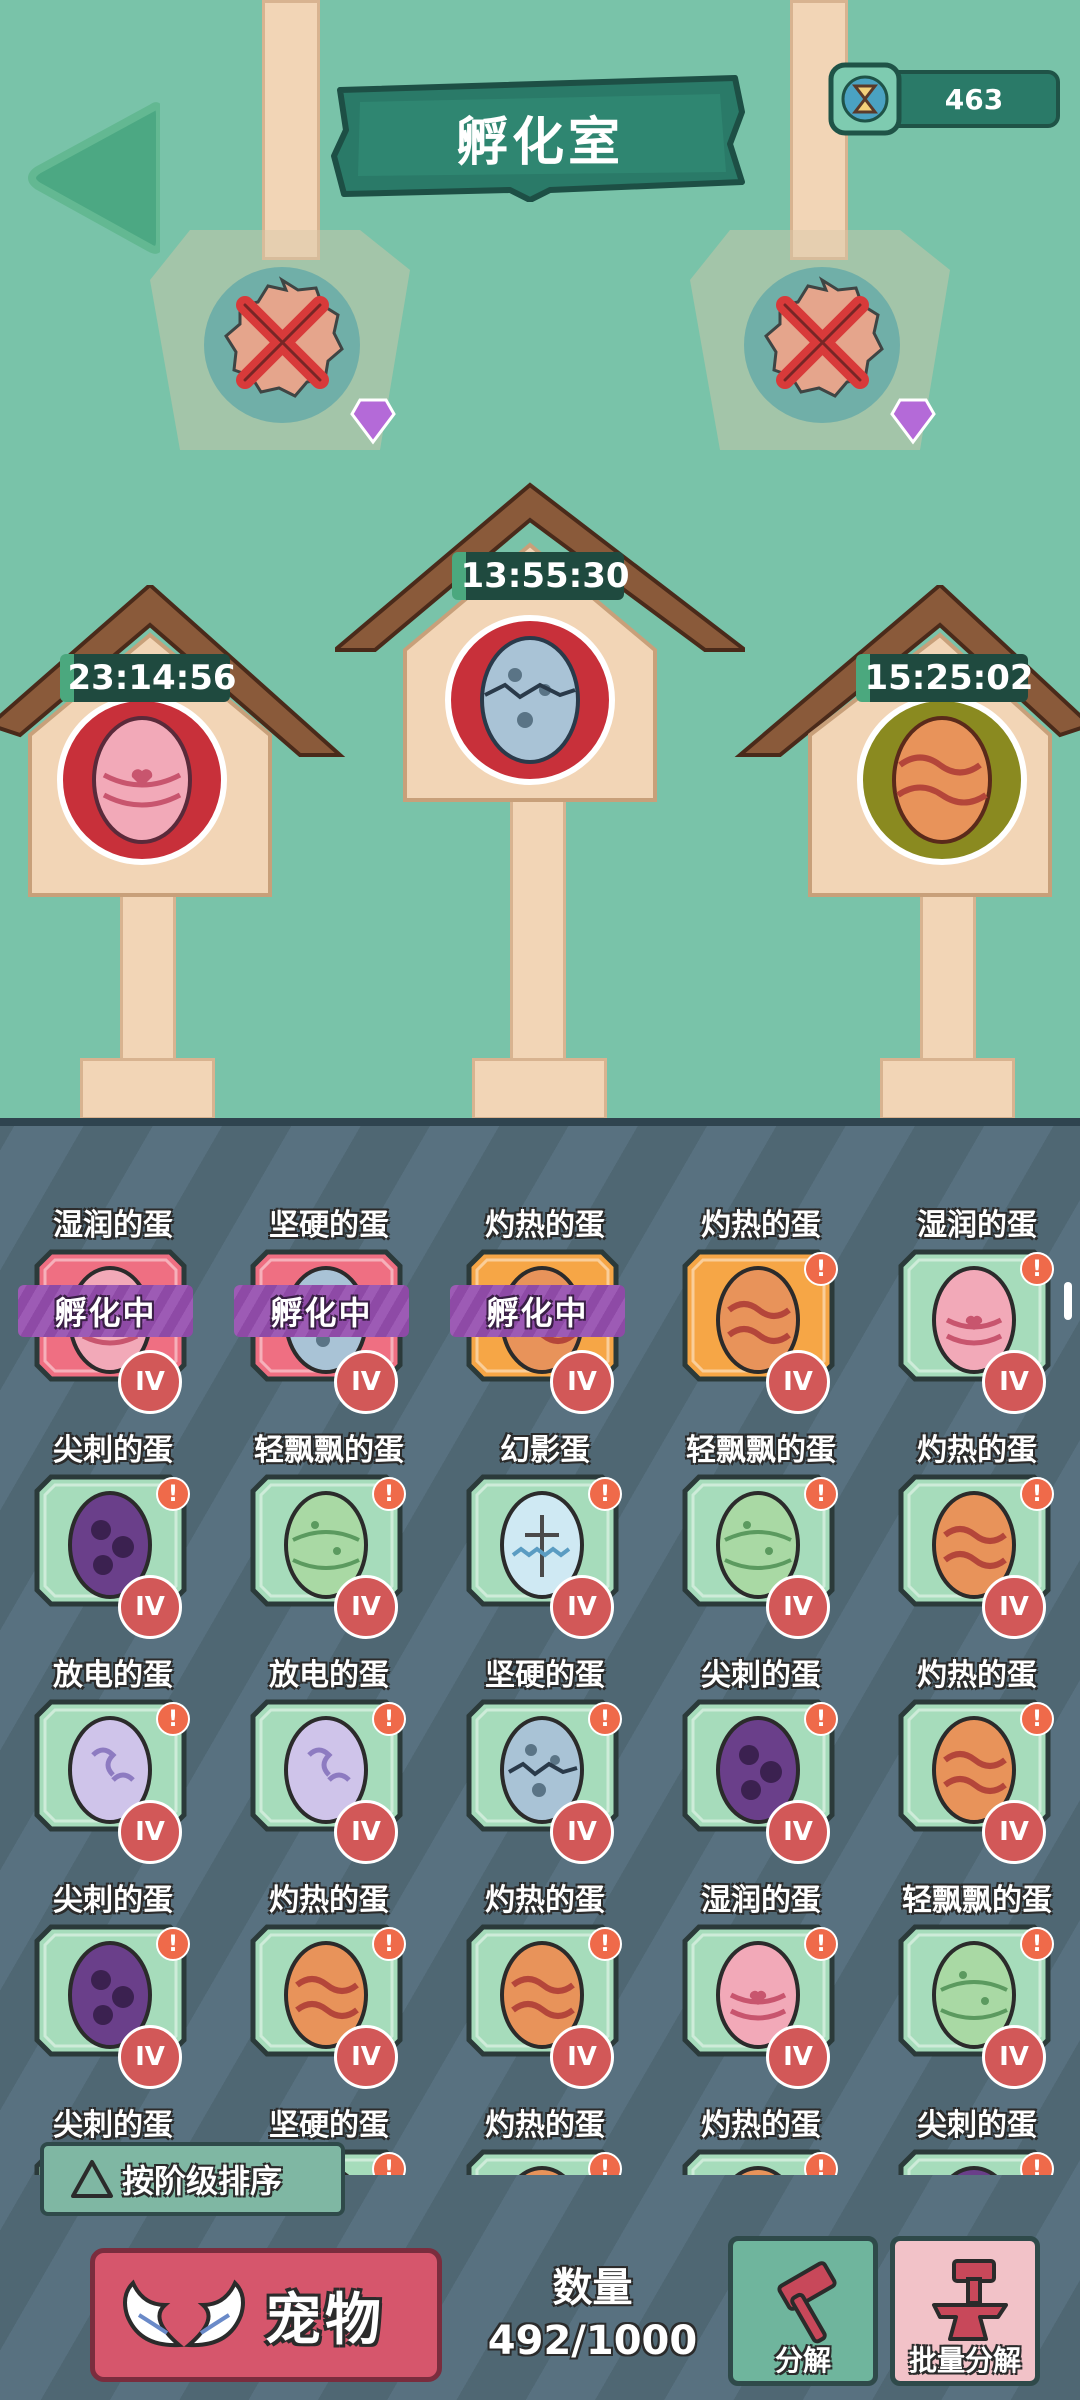 The width and height of the screenshot is (1080, 2400). What do you see at coordinates (539, 142) in the screenshot?
I see `page-title: 孵化室` at bounding box center [539, 142].